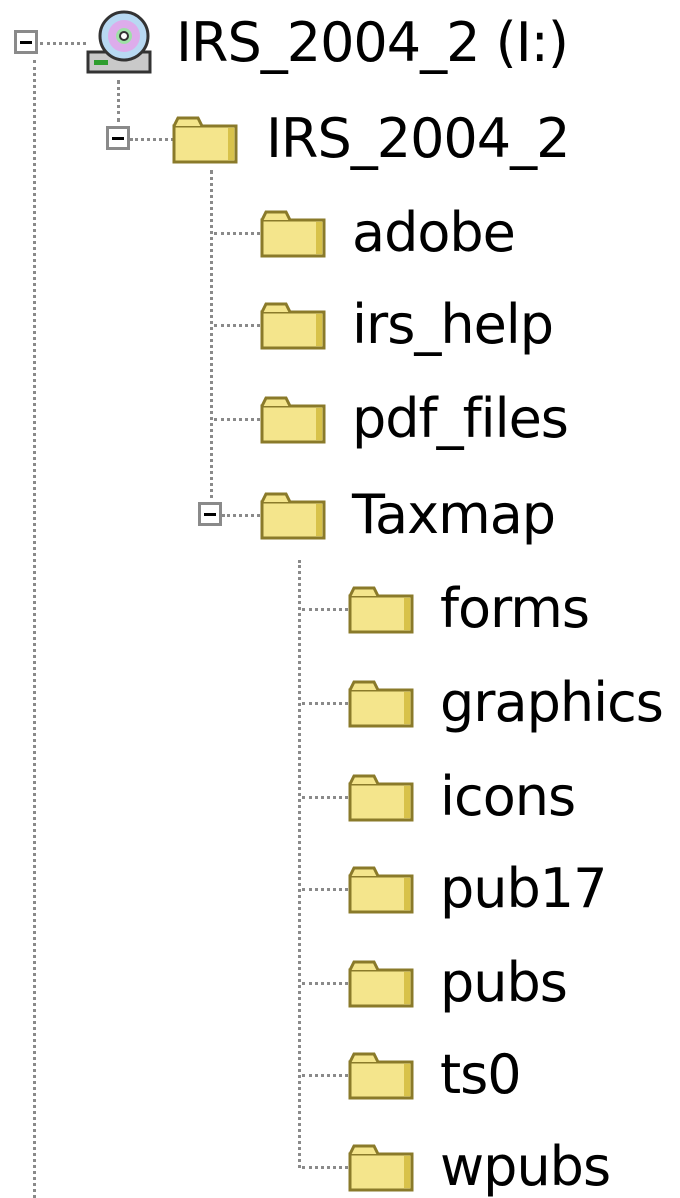 Image resolution: width=680 pixels, height=1198 pixels. Describe the element at coordinates (552, 703) in the screenshot. I see `folder-label-graphics: graphics` at that location.